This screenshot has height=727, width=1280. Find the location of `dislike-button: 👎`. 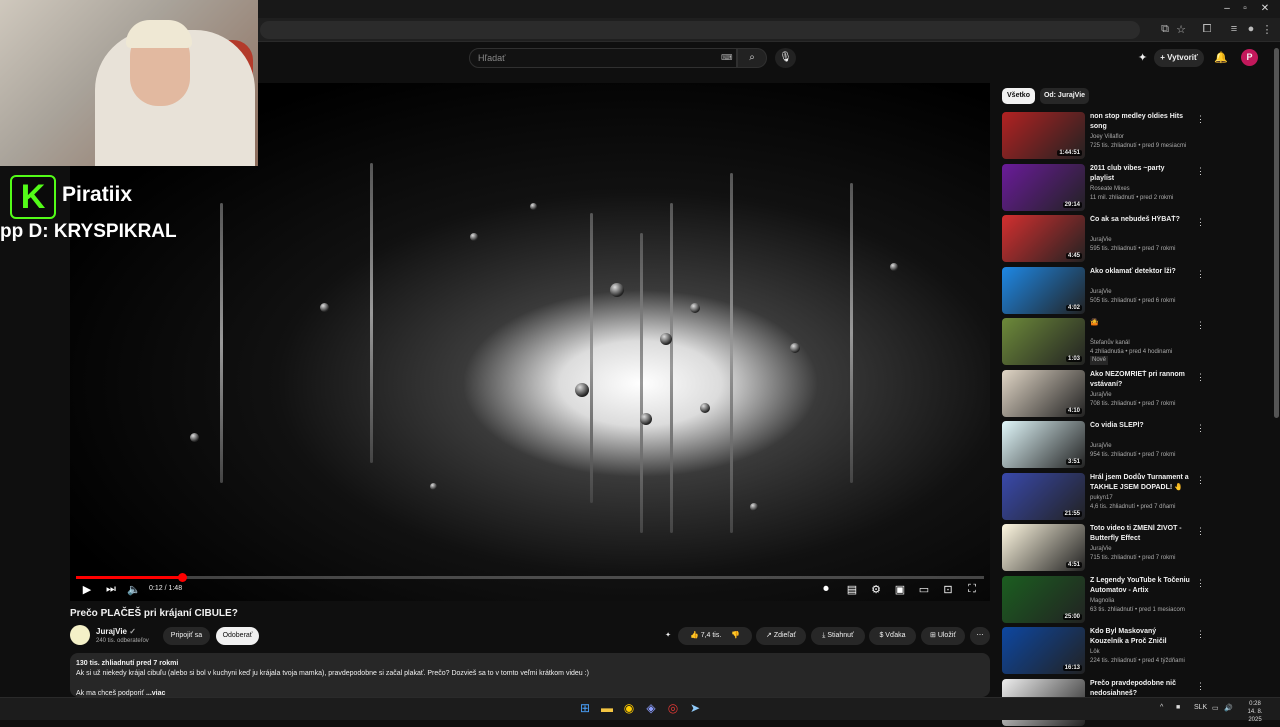

dislike-button: 👎 is located at coordinates (735, 635).